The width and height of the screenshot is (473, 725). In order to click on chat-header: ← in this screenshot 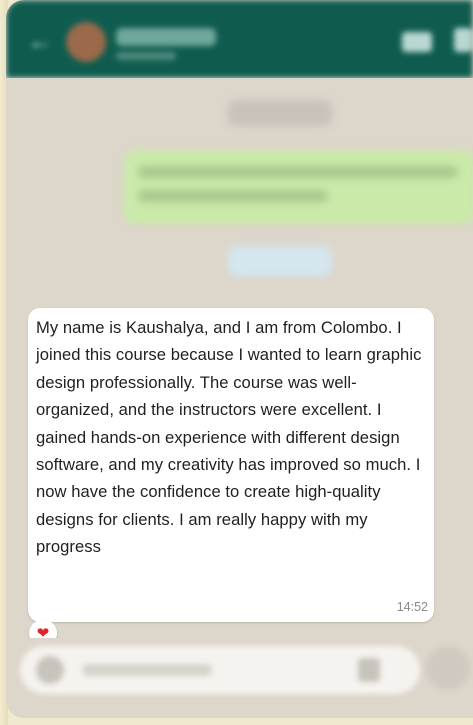, I will do `click(239, 39)`.